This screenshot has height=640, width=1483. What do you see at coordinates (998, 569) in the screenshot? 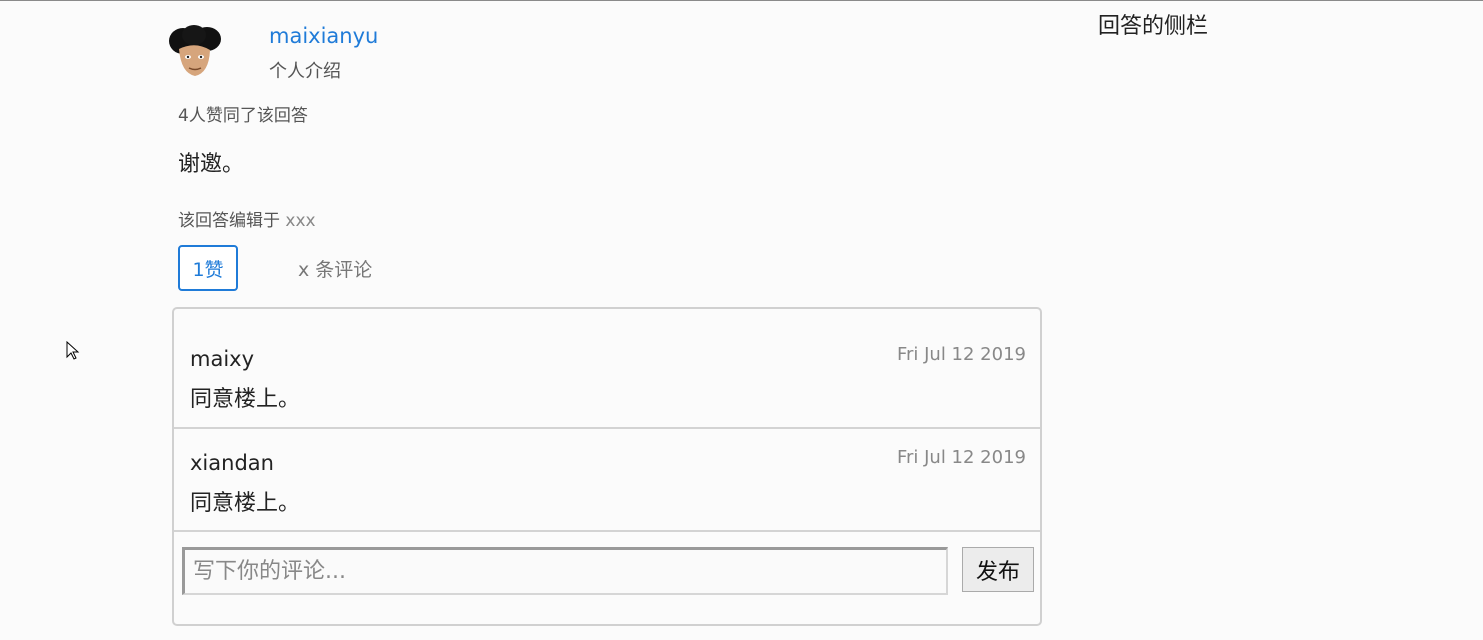
I see `publish-button: 发布` at bounding box center [998, 569].